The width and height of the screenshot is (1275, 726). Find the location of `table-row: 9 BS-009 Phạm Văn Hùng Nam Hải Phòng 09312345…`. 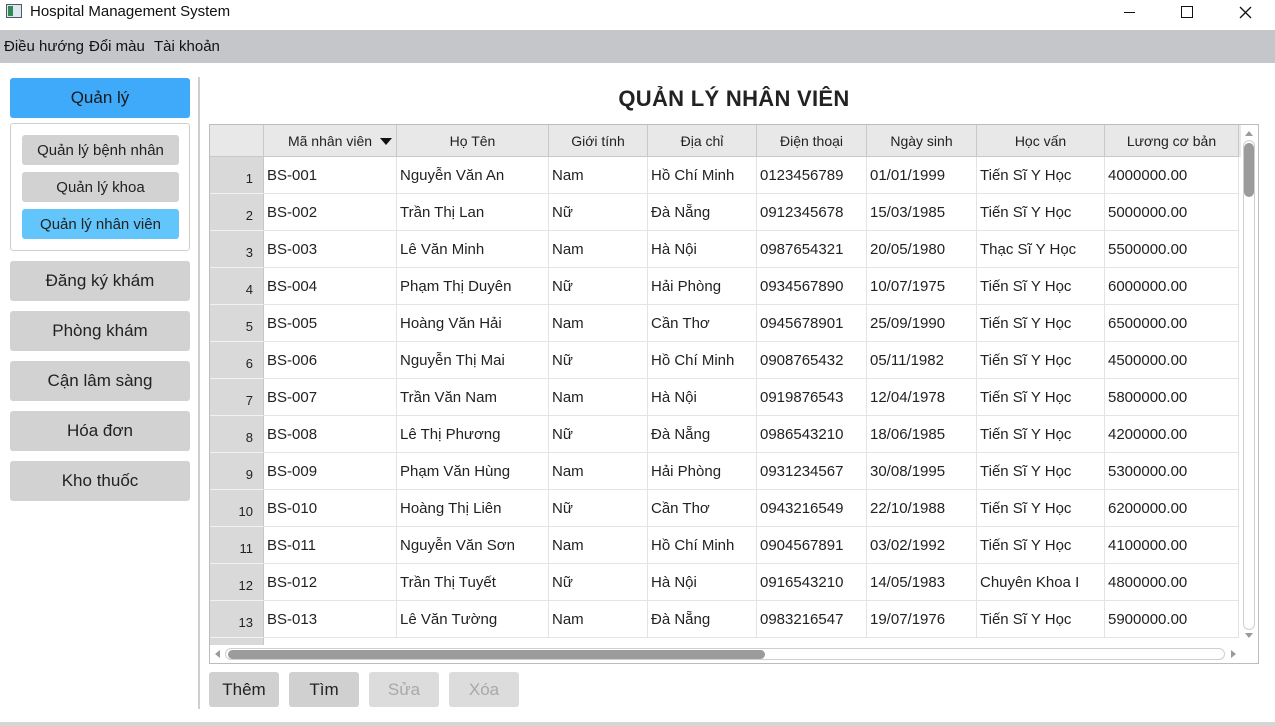

table-row: 9 BS-009 Phạm Văn Hùng Nam Hải Phòng 09312345… is located at coordinates (726, 471).